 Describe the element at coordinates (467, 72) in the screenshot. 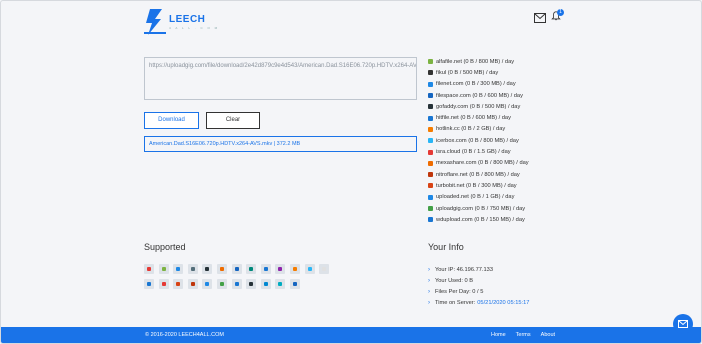

I see `host-label: fikul (0 B / 500 MB) / day` at that location.